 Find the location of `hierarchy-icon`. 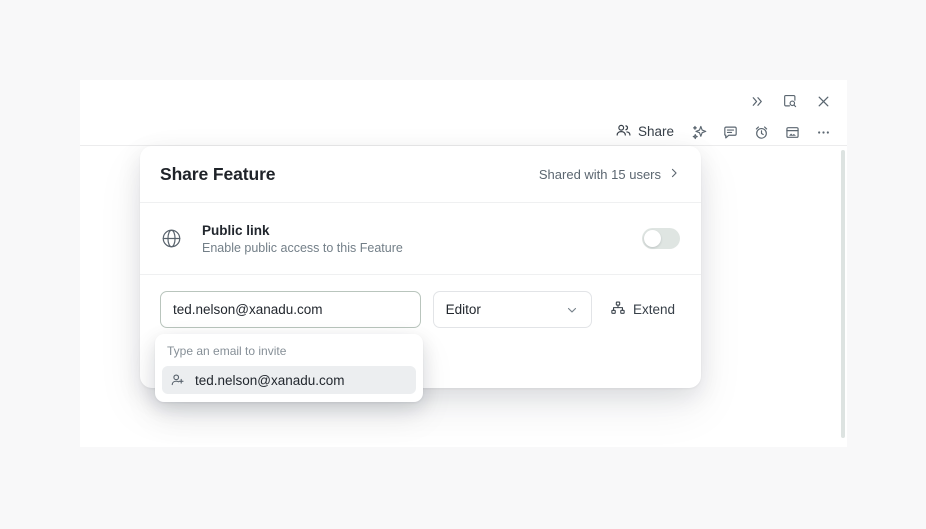

hierarchy-icon is located at coordinates (618, 309).